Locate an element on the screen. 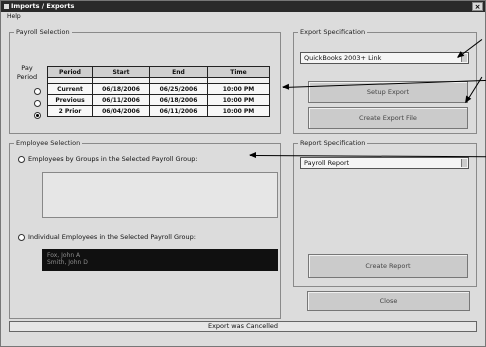 This screenshot has width=486, height=347. column-header-end: End is located at coordinates (178, 72).